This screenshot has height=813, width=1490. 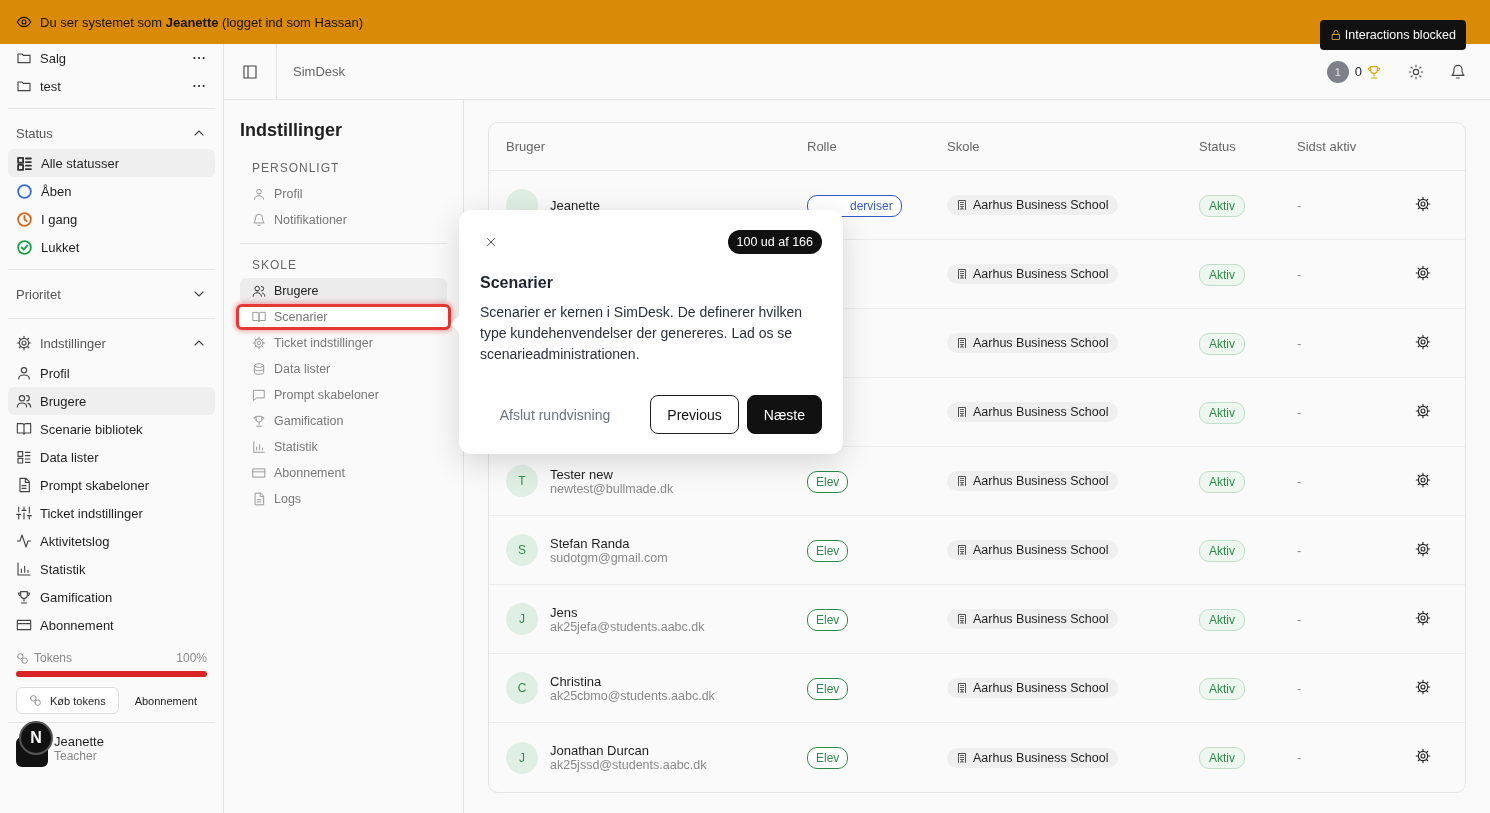 I want to click on user-name: Christina, so click(x=576, y=681).